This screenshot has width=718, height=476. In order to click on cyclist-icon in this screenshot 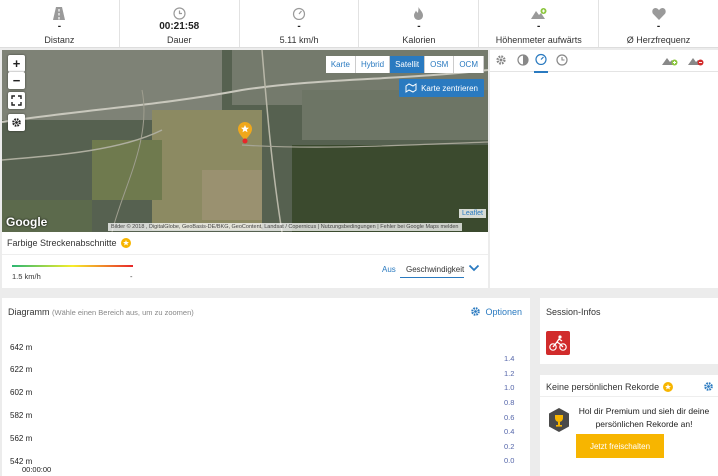, I will do `click(558, 343)`.